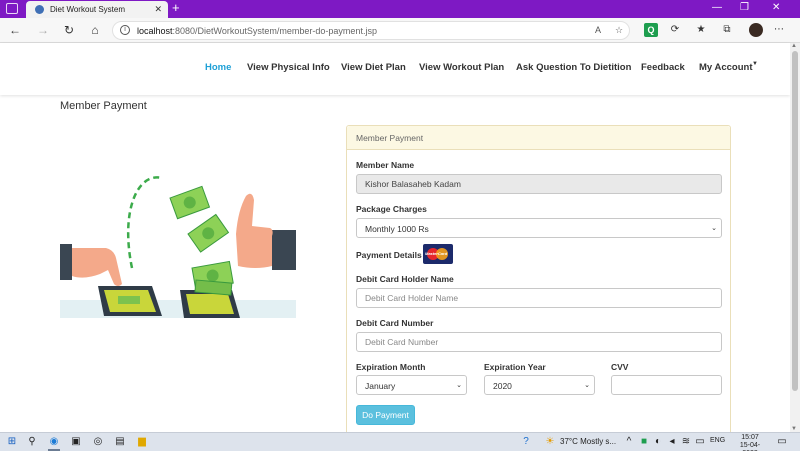  What do you see at coordinates (176, 8) in the screenshot?
I see `new-tab-icon: +` at bounding box center [176, 8].